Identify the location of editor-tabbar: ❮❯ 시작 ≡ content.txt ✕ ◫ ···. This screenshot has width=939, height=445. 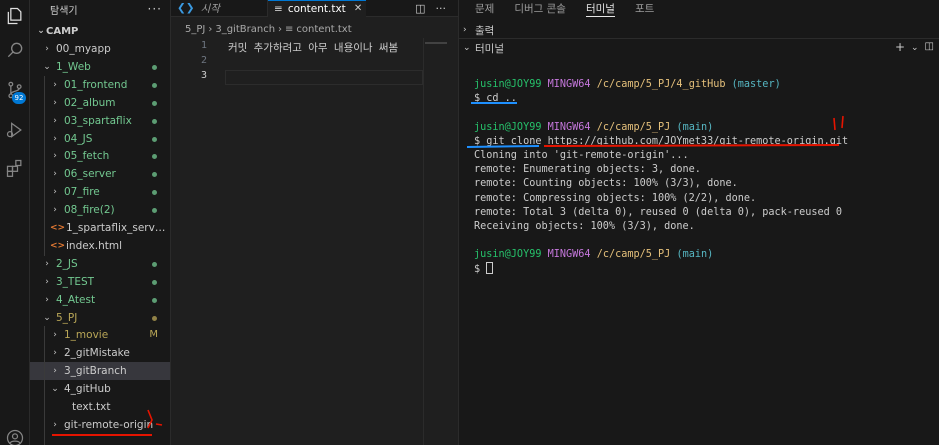
(314, 8).